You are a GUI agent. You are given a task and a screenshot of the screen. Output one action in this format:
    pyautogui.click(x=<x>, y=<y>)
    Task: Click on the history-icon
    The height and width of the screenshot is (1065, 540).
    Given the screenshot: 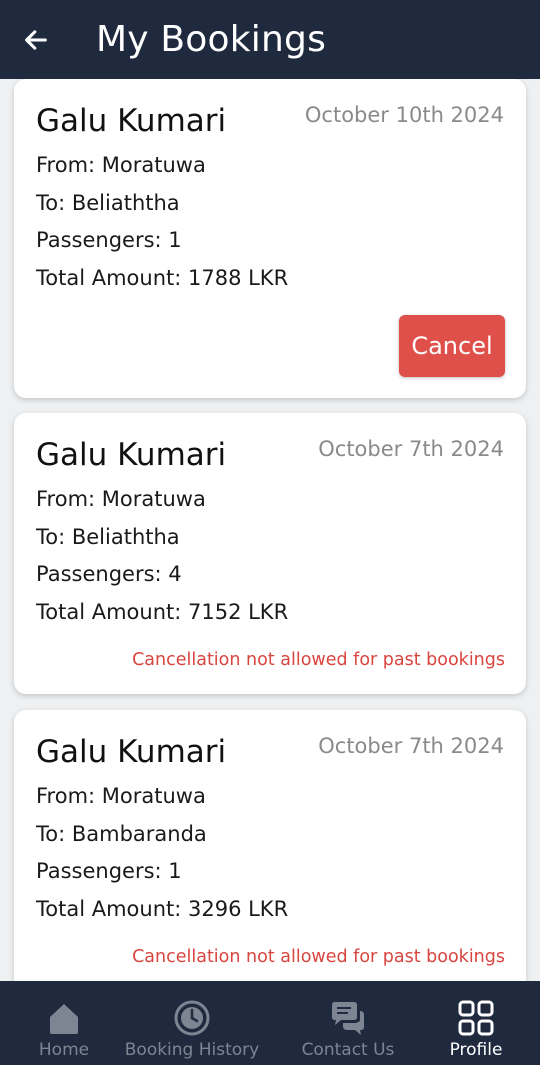 What is the action you would take?
    pyautogui.click(x=192, y=1018)
    